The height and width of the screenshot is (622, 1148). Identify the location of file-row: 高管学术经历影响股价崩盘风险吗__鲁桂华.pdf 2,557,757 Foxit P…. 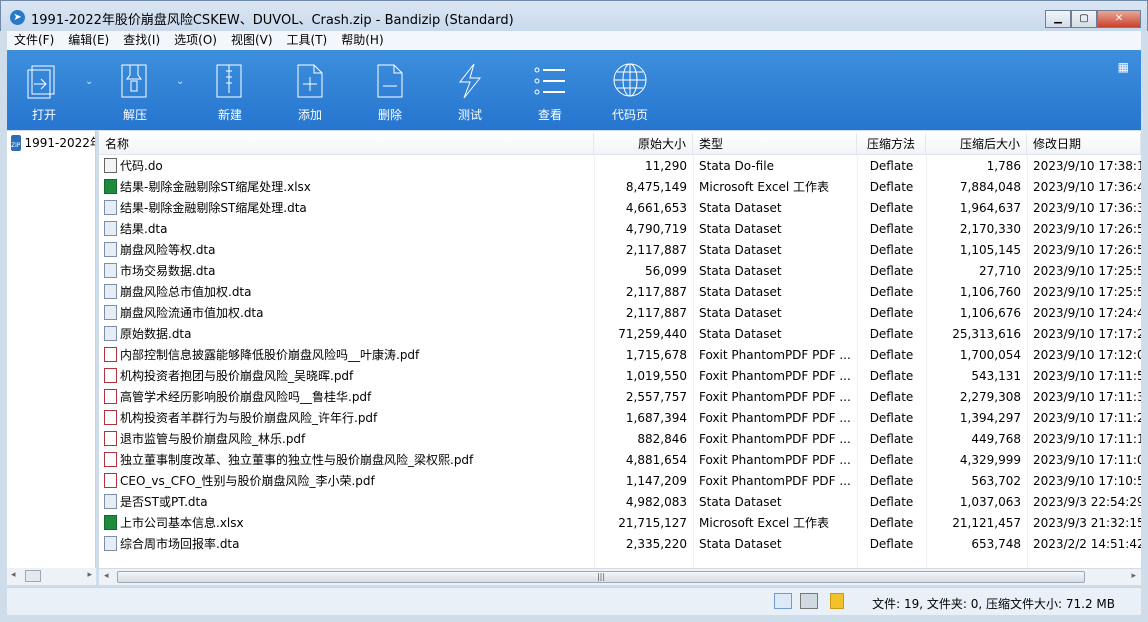
(620, 397).